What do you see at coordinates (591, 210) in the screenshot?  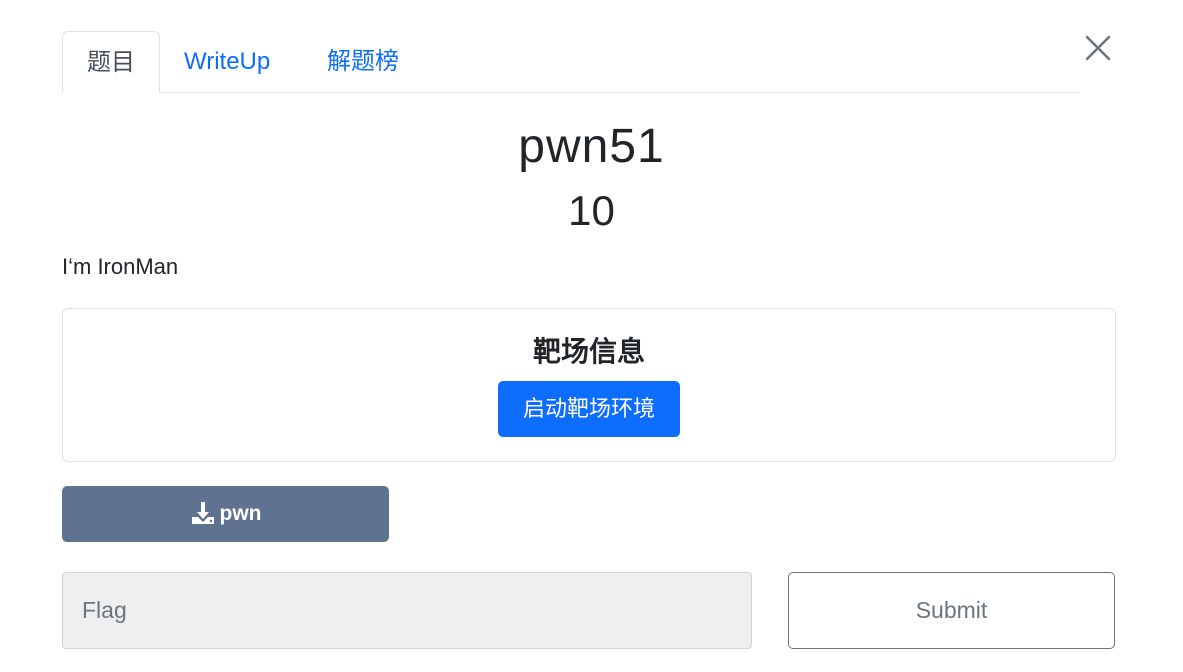 I see `challenge-points: 10` at bounding box center [591, 210].